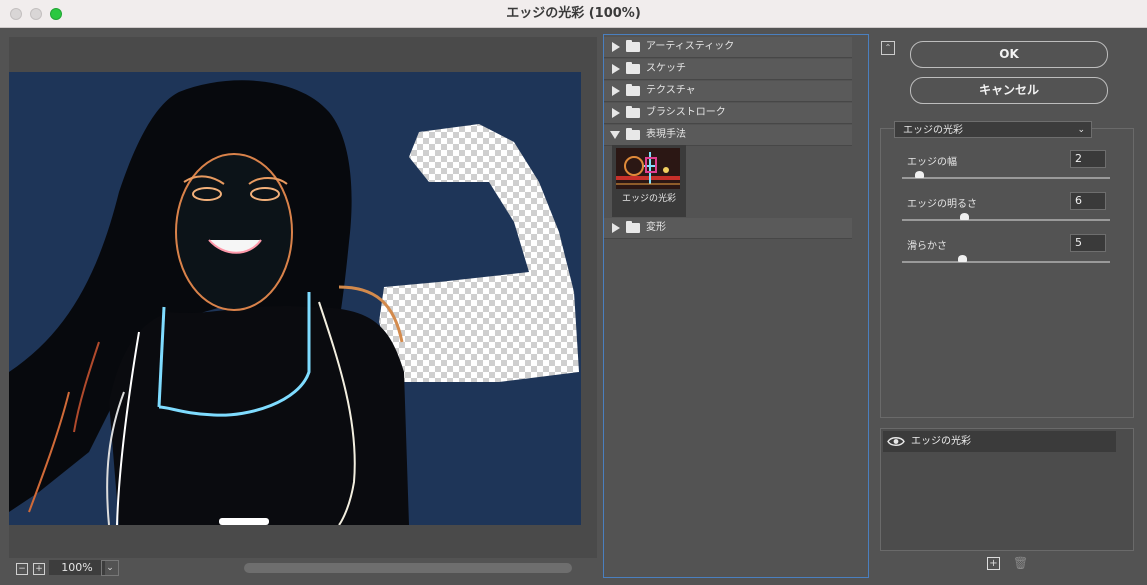 The width and height of the screenshot is (1147, 585). I want to click on filter-group-sketch: スケッチ, so click(728, 69).